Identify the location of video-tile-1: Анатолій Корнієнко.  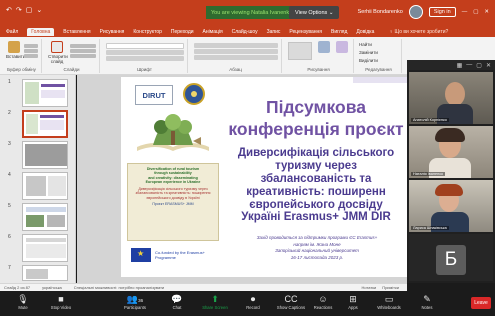
(451, 98).